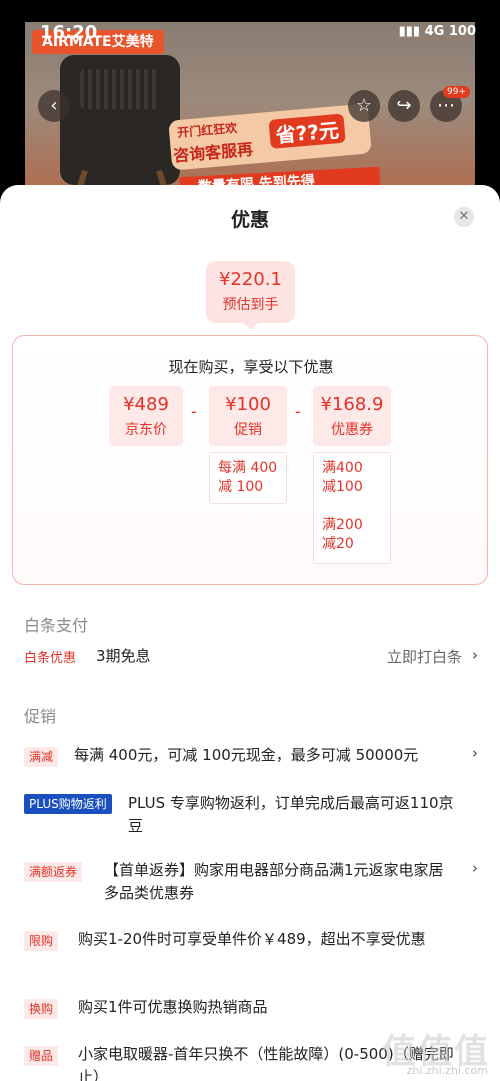  What do you see at coordinates (241, 487) in the screenshot?
I see `promo-detail-line: 减 100` at bounding box center [241, 487].